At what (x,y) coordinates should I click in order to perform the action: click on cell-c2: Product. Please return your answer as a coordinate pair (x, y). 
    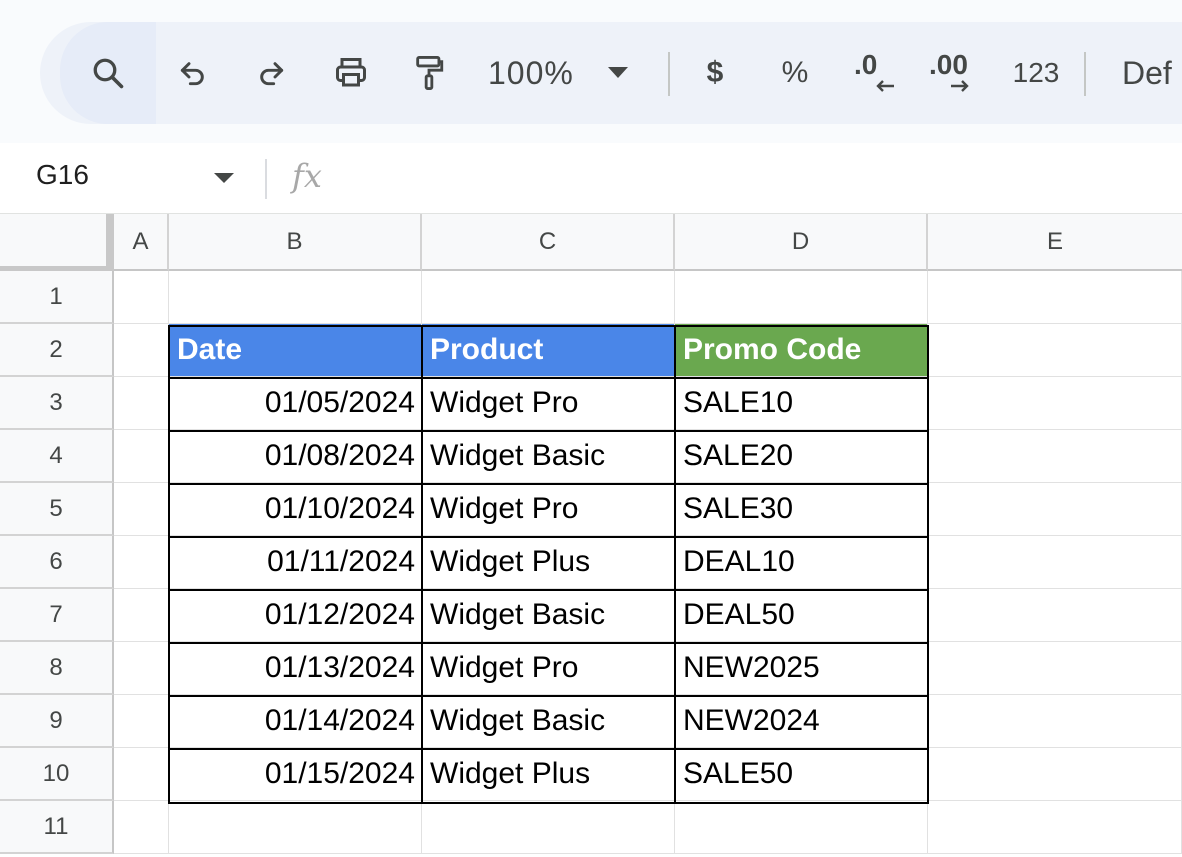
    Looking at the image, I should click on (548, 350).